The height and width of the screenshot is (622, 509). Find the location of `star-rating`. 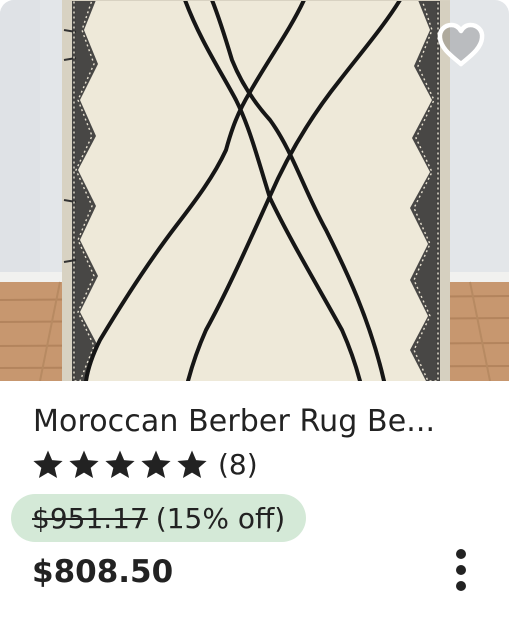

star-rating is located at coordinates (120, 465).